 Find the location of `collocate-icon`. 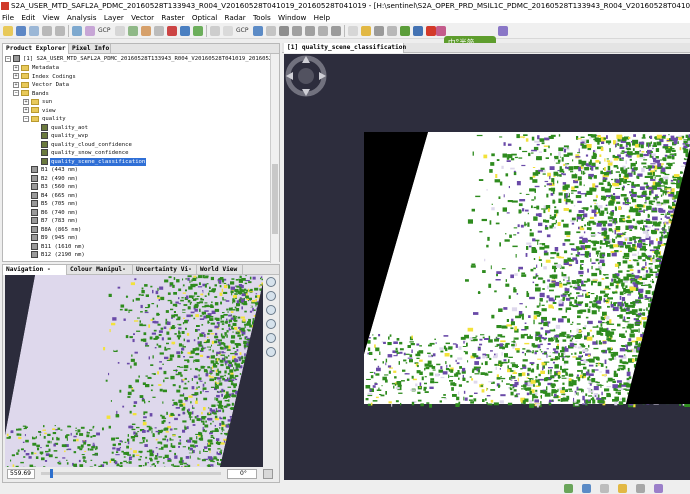

collocate-icon is located at coordinates (90, 31).